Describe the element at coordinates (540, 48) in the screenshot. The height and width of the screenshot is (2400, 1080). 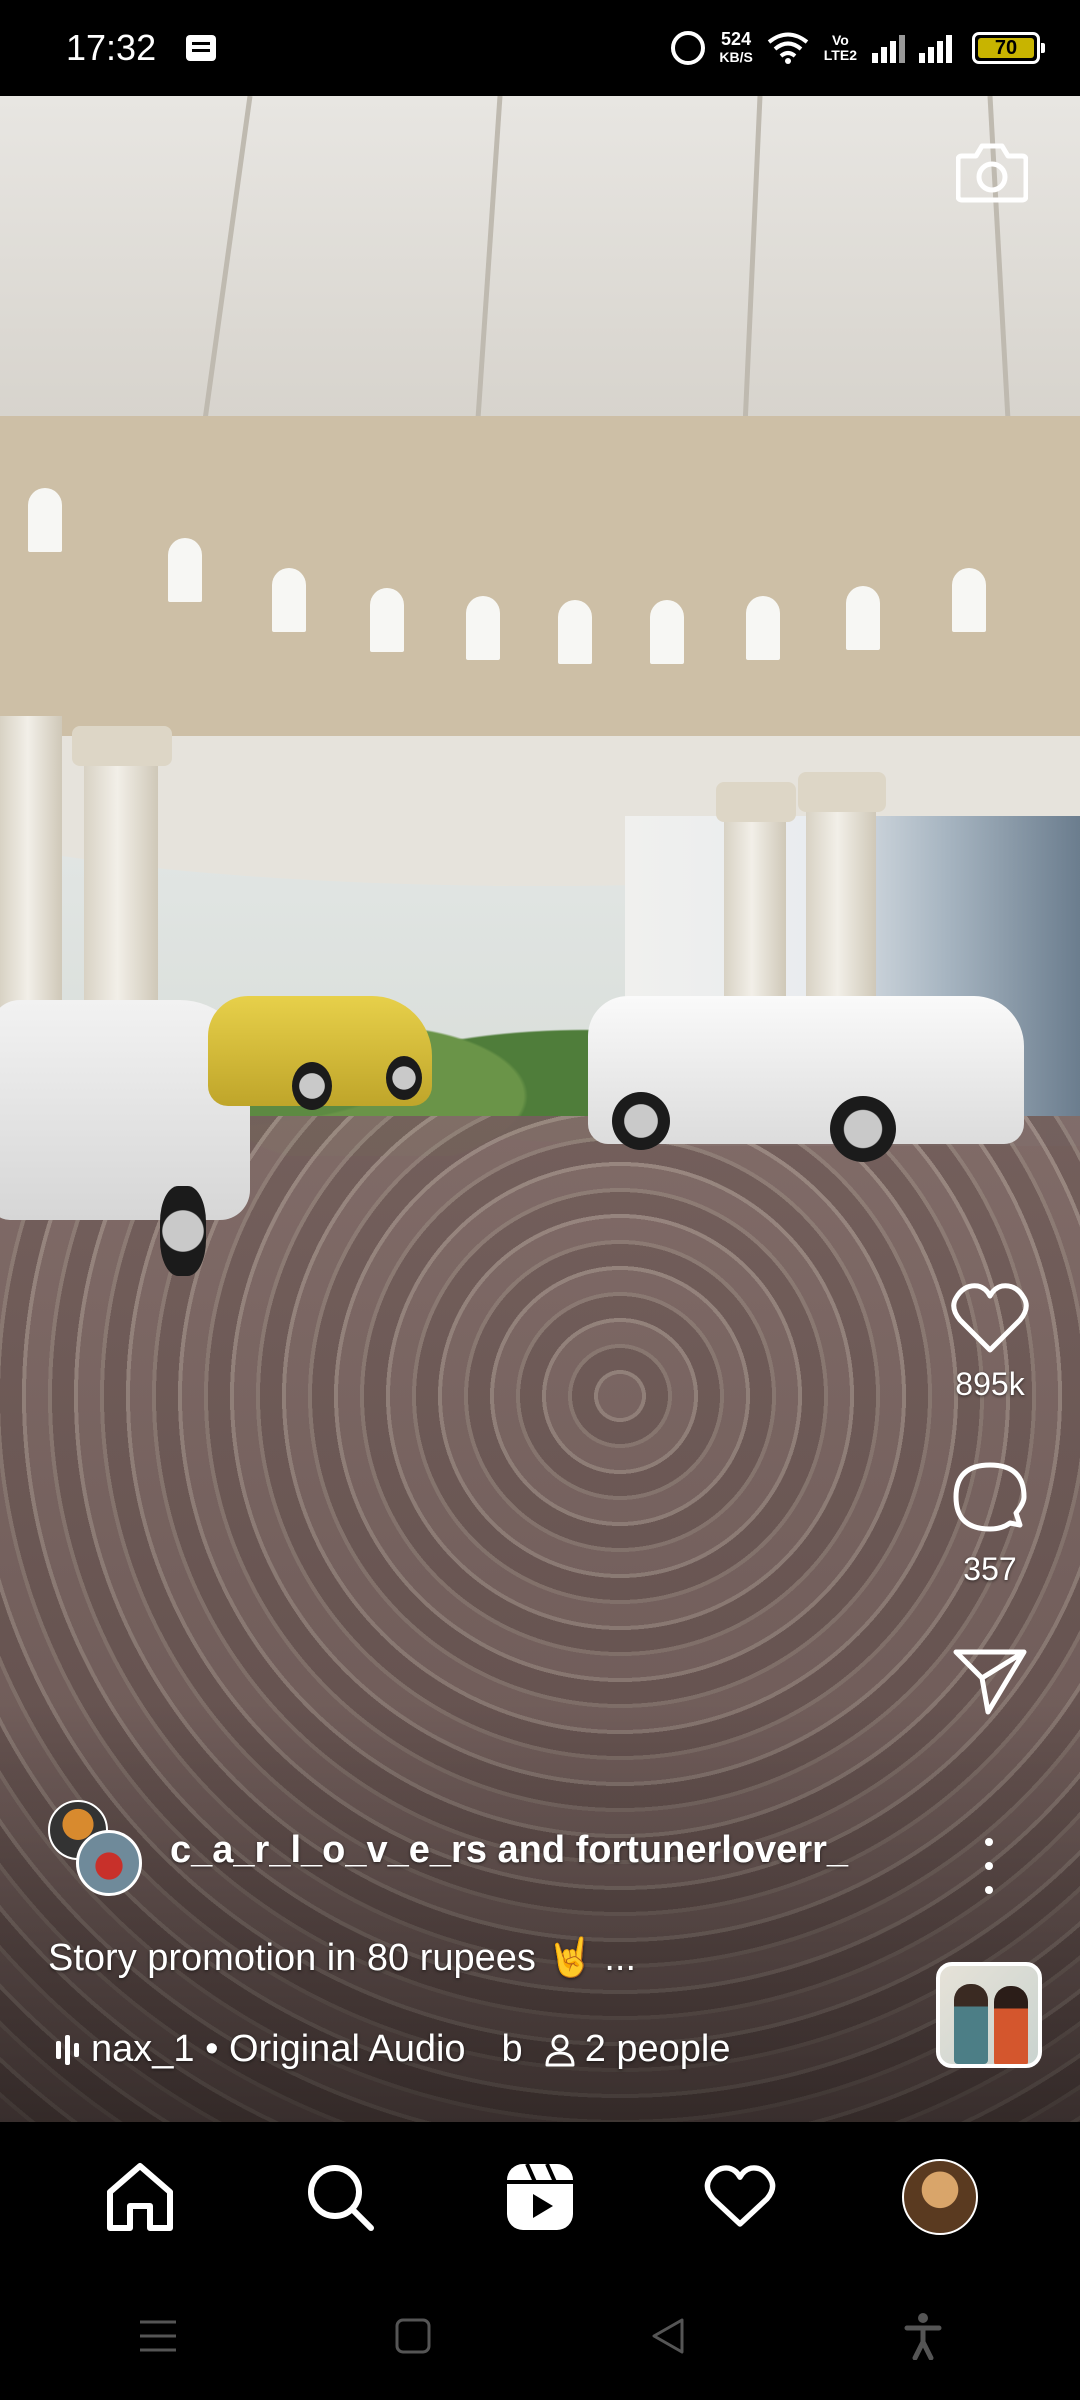
I see `status-bar: 17:32 524 KB/S Vo LTE2 70` at that location.